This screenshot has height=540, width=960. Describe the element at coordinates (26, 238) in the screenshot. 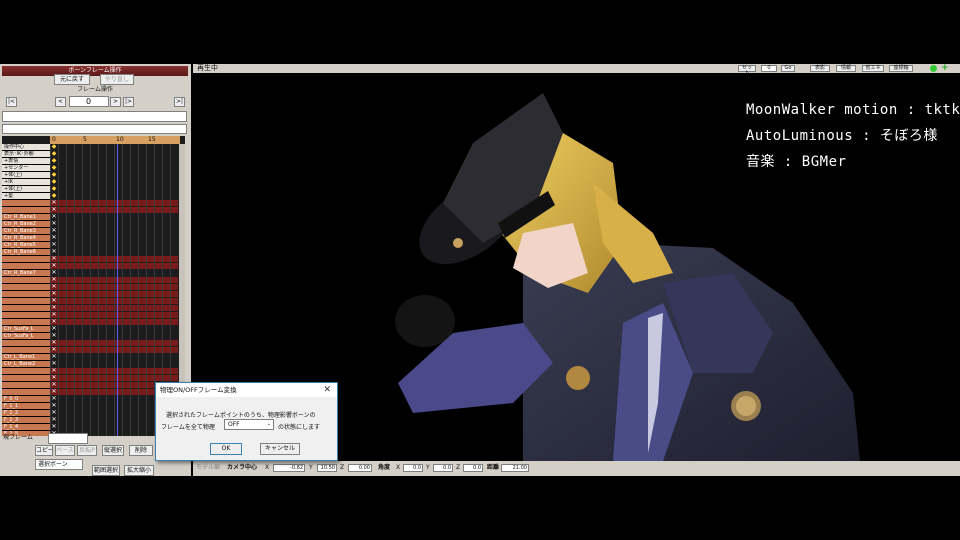

I see `bone-row-label: Ctr_R_Bane4` at that location.